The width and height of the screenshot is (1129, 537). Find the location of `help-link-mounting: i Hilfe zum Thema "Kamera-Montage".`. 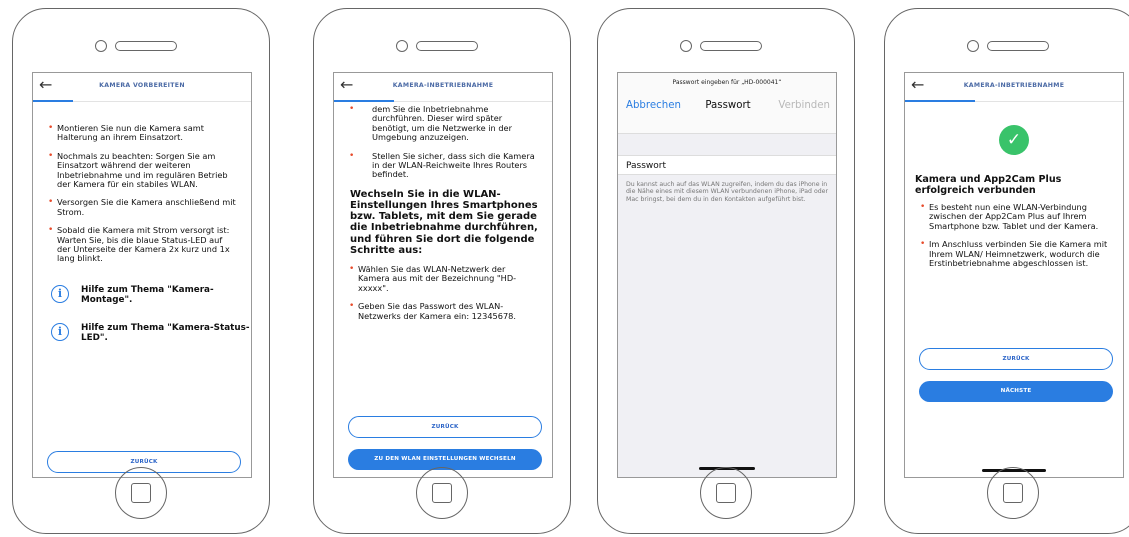

help-link-mounting: i Hilfe zum Thema "Kamera-Montage". is located at coordinates (142, 301).